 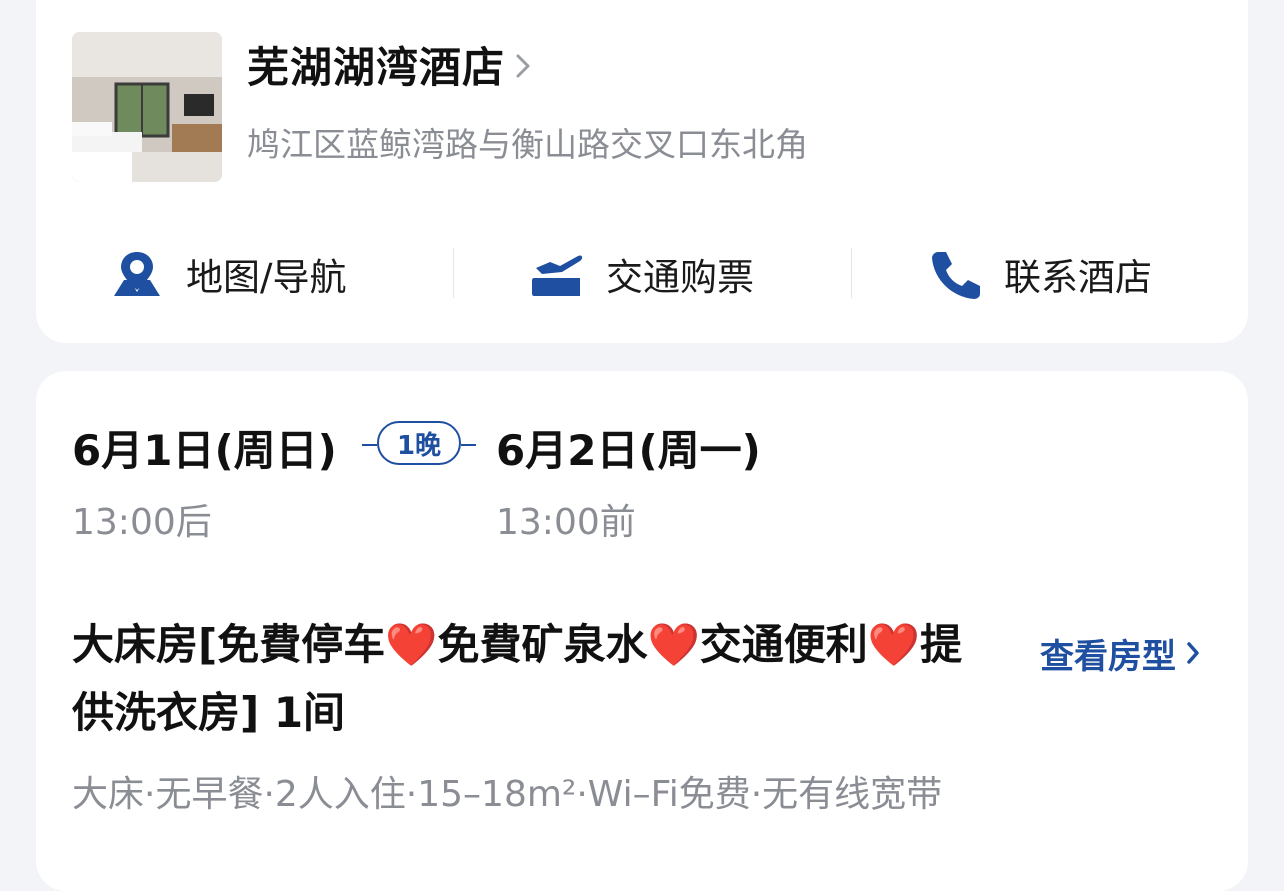 I want to click on hotel-thumbnail, so click(x=147, y=107).